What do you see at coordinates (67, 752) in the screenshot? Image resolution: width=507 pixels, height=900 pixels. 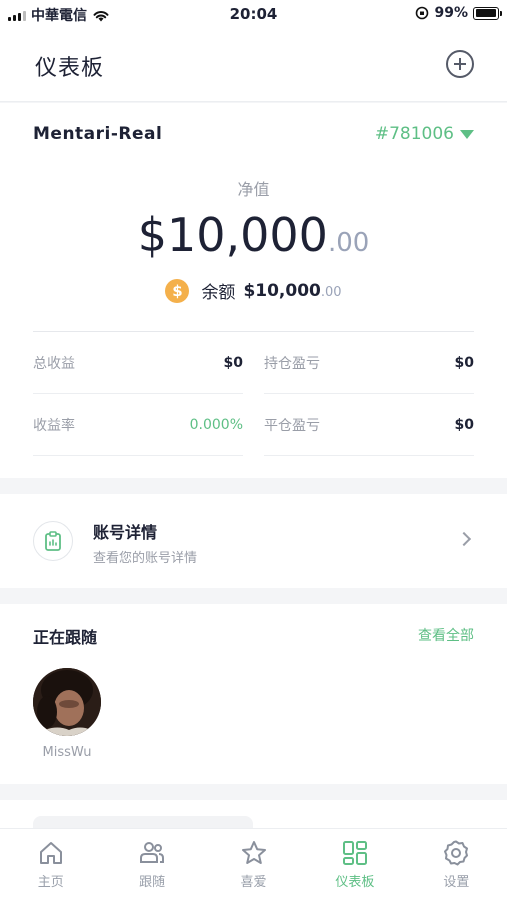 I see `trader-name: MissWu` at bounding box center [67, 752].